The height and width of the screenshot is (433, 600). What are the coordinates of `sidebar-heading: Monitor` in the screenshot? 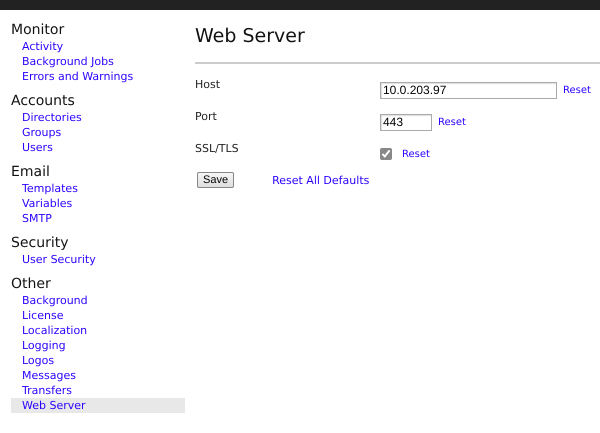 It's located at (38, 30).